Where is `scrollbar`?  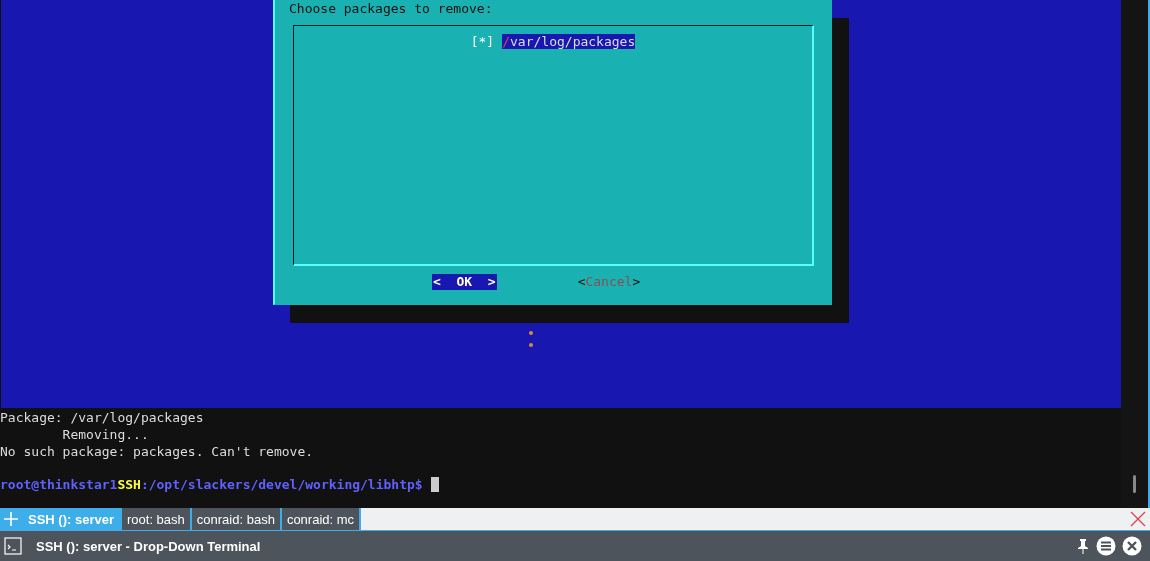
scrollbar is located at coordinates (1134, 484).